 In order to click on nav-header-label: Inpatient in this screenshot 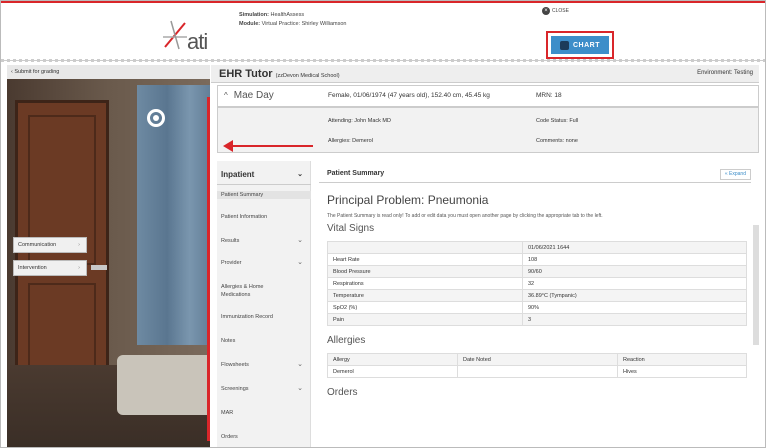, I will do `click(238, 174)`.